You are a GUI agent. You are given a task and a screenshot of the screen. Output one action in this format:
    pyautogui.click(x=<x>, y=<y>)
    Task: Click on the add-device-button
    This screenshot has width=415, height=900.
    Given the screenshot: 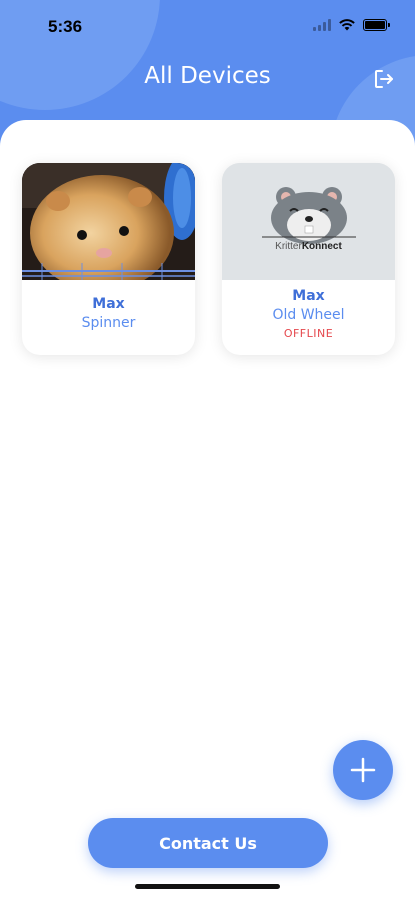 What is the action you would take?
    pyautogui.click(x=363, y=770)
    